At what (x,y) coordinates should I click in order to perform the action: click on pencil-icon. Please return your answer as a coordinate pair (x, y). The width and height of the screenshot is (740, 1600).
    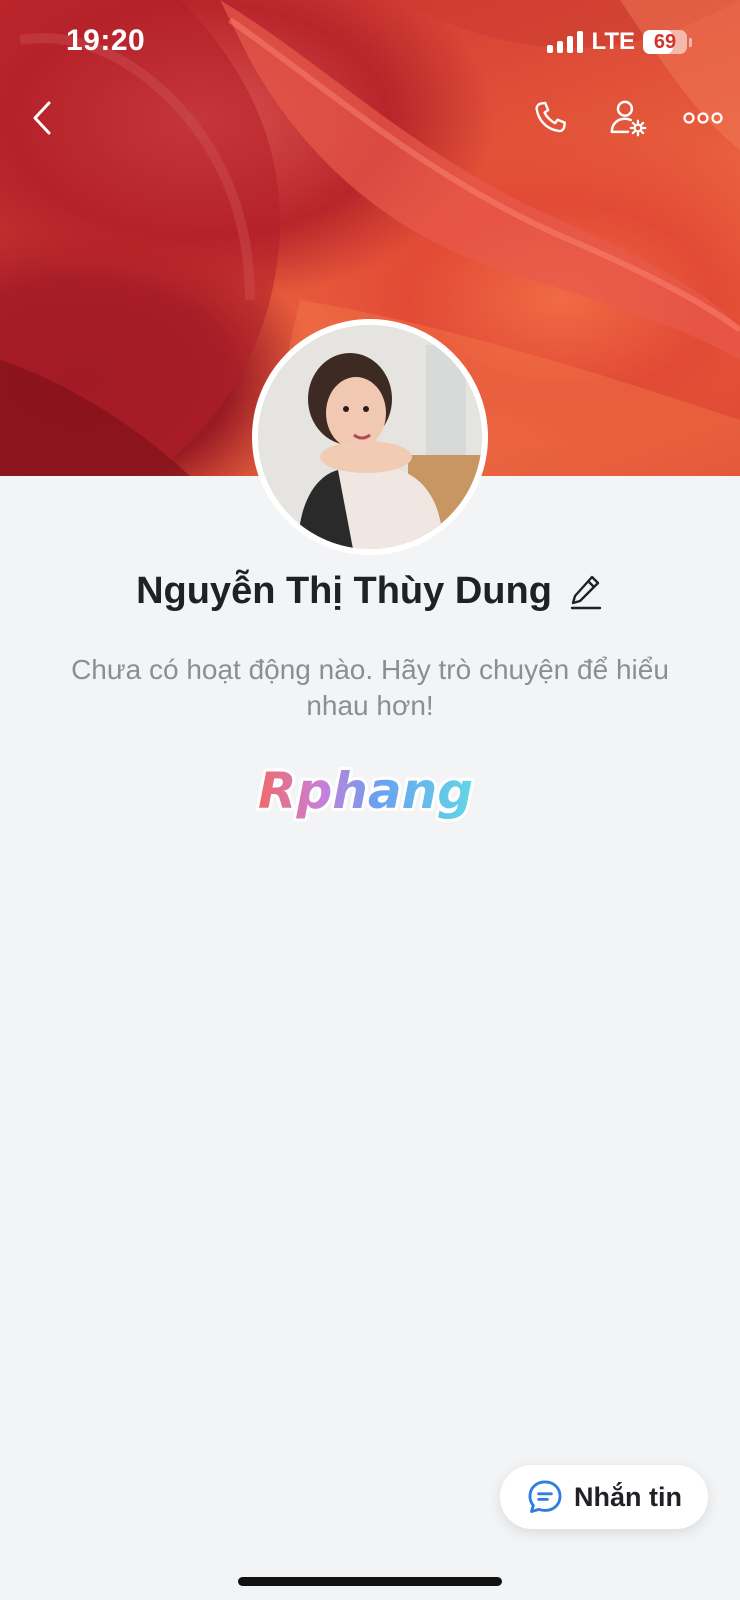
    Looking at the image, I should click on (586, 592).